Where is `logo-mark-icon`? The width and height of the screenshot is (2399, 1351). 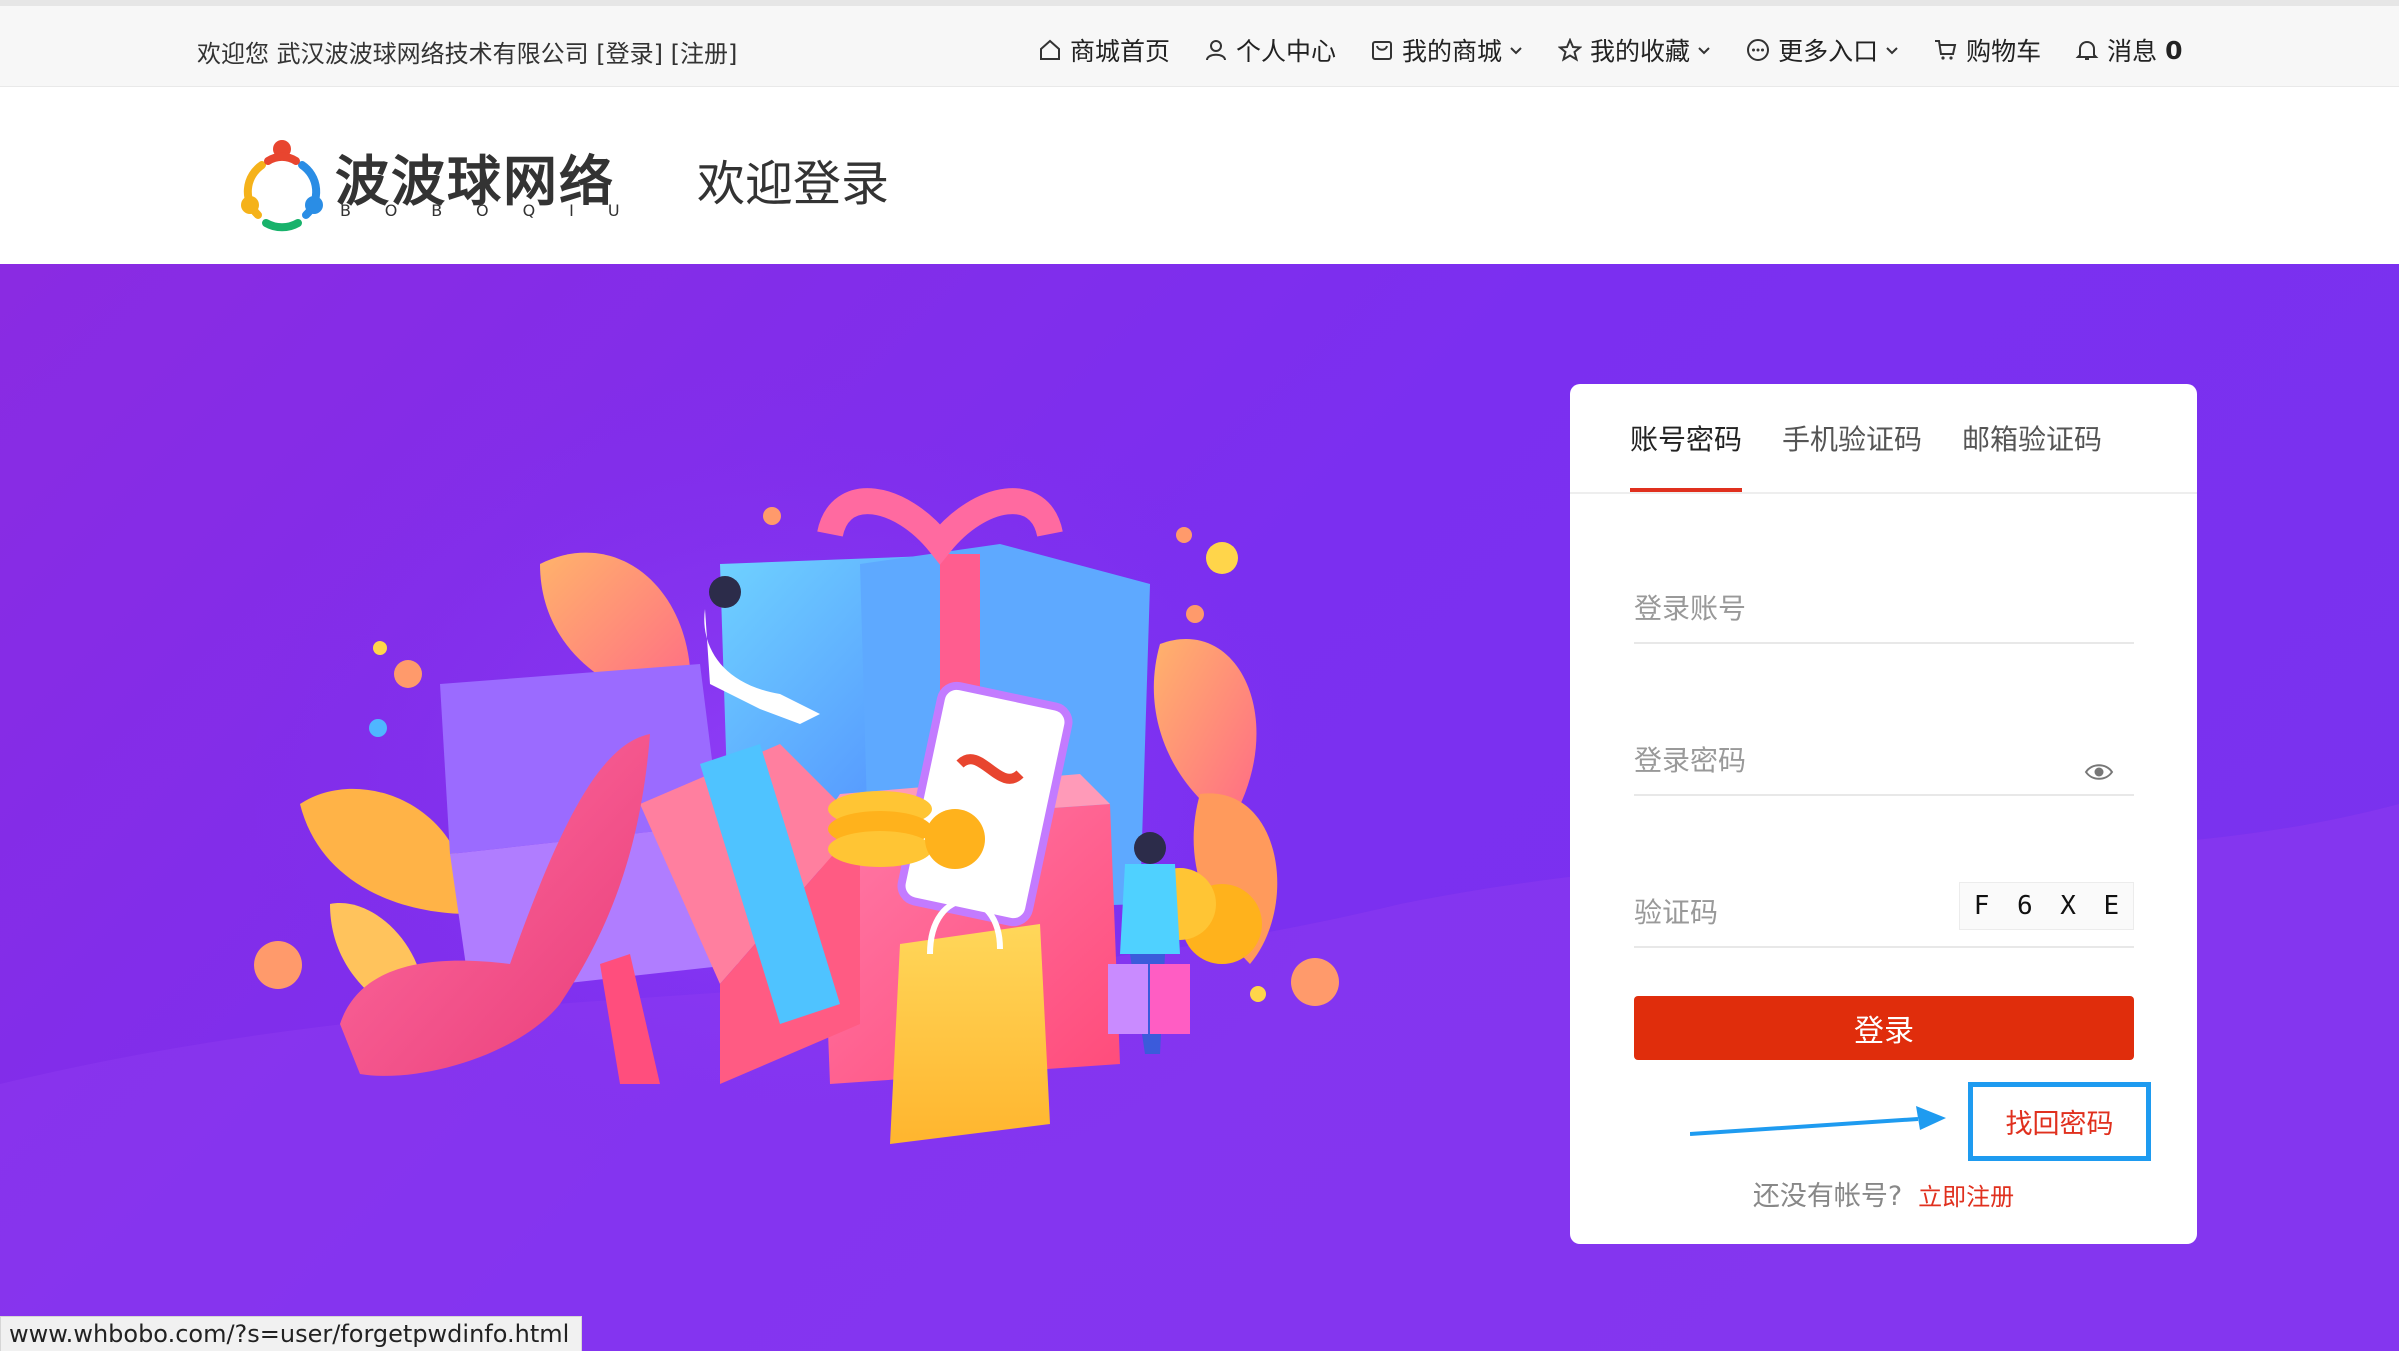
logo-mark-icon is located at coordinates (282, 186).